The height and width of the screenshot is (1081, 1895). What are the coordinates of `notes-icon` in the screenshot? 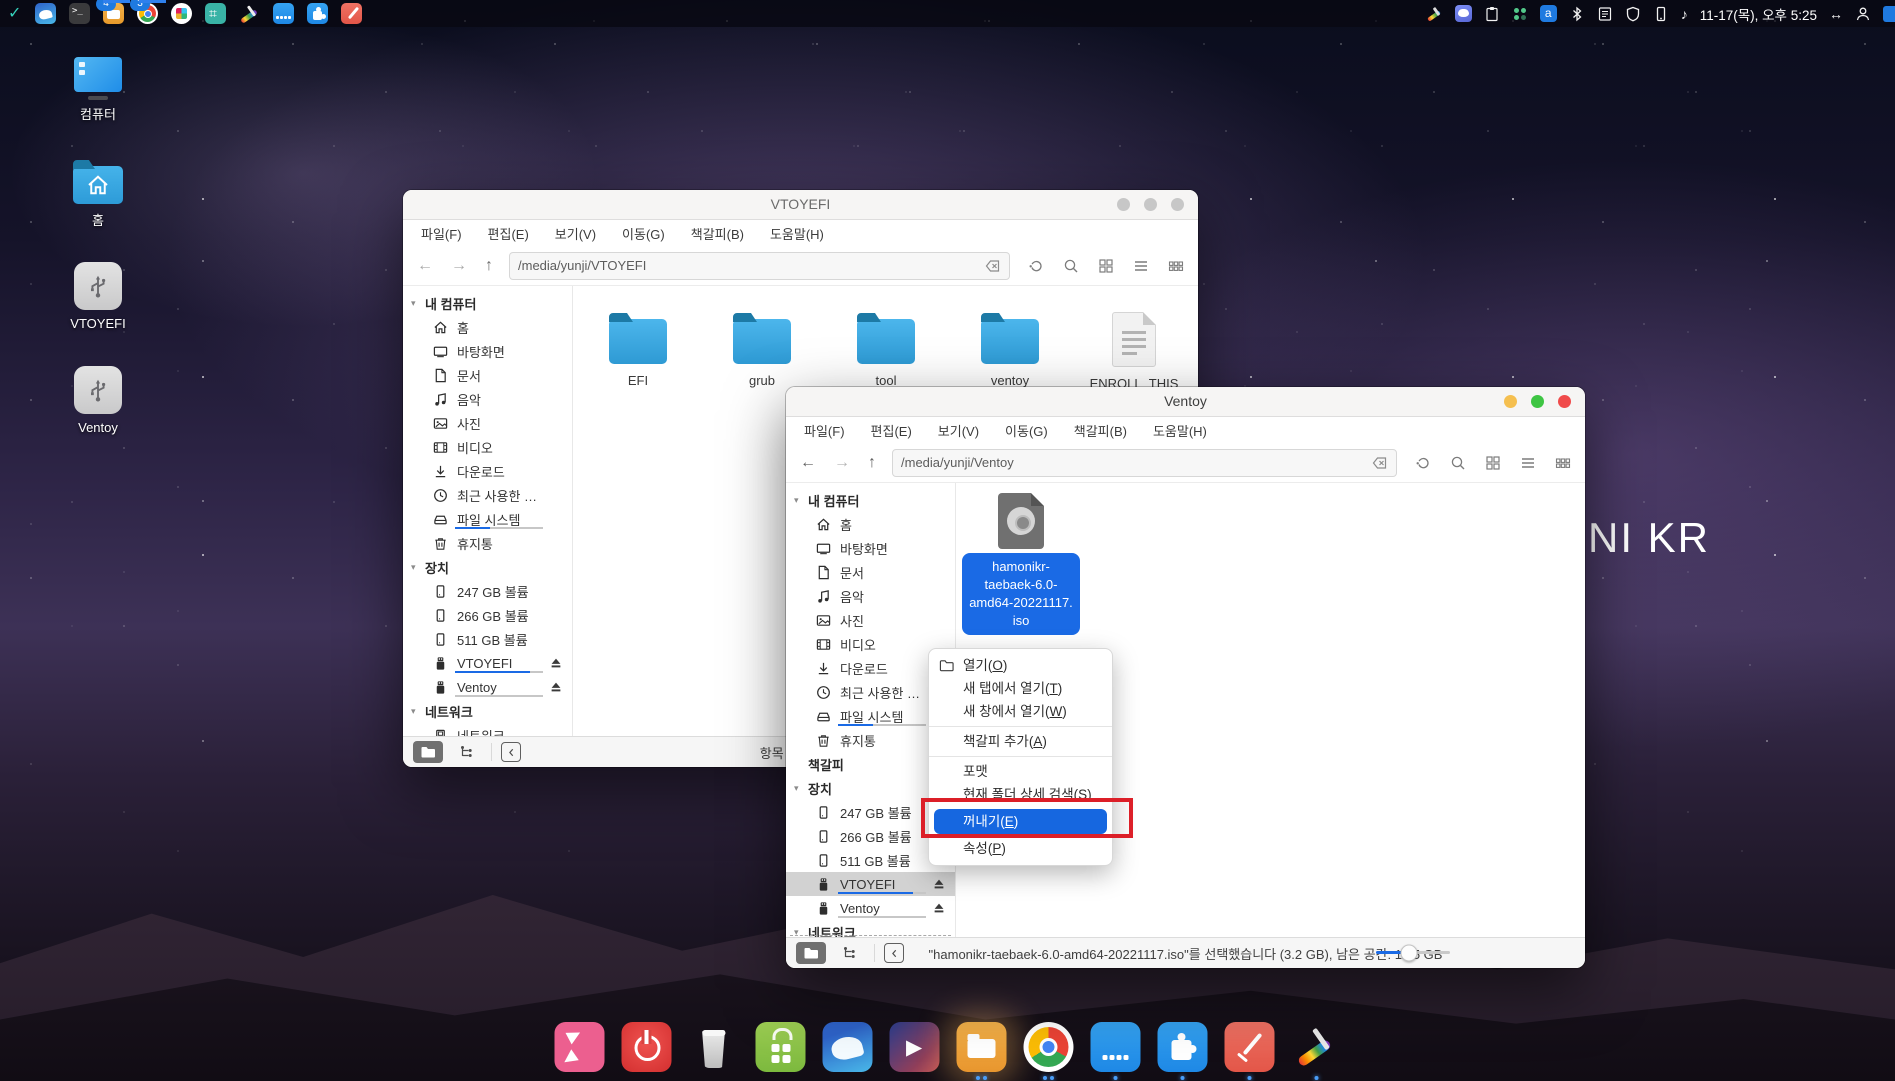 It's located at (351, 13).